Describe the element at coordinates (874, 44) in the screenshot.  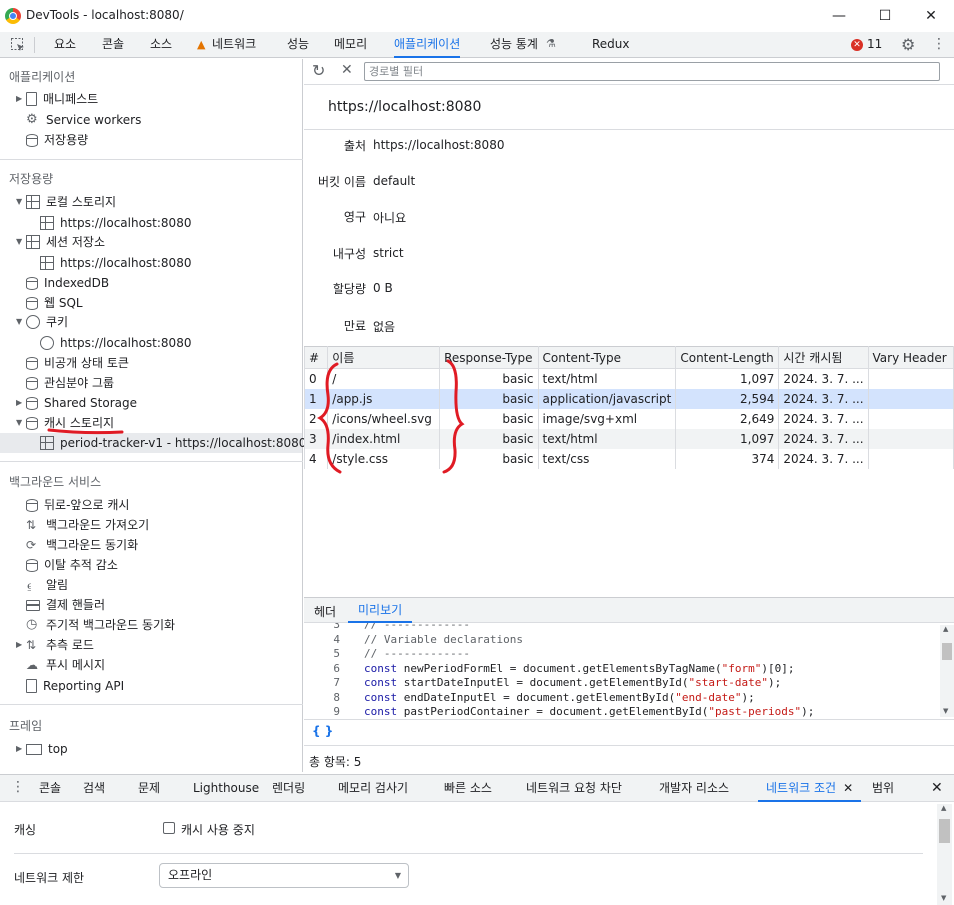
I see `error-count: 11` at that location.